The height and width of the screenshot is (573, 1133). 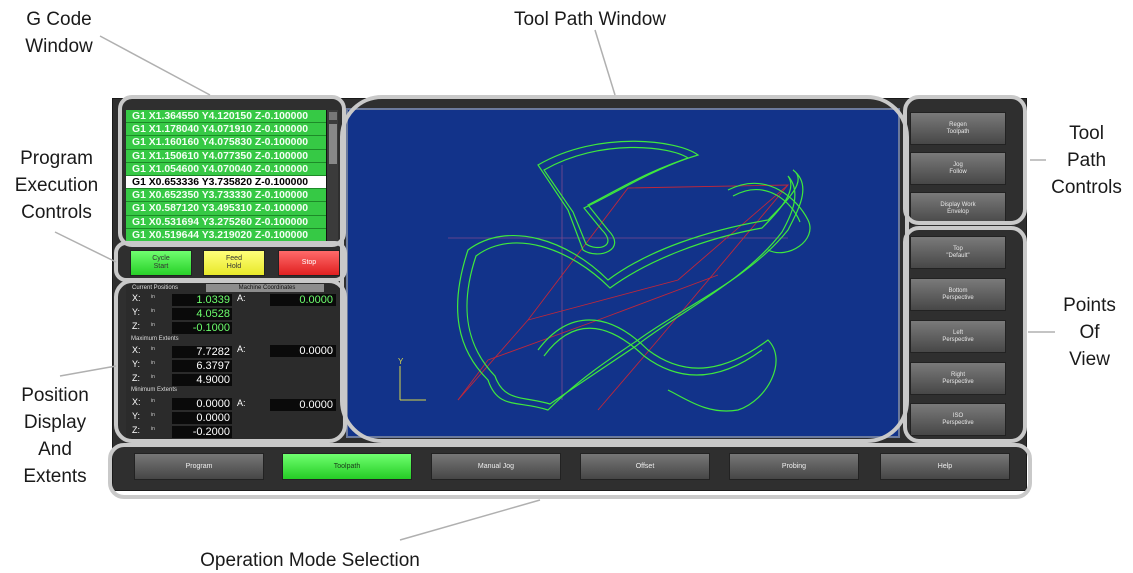 I want to click on jog-follow-label-1: Jog, so click(x=958, y=164).